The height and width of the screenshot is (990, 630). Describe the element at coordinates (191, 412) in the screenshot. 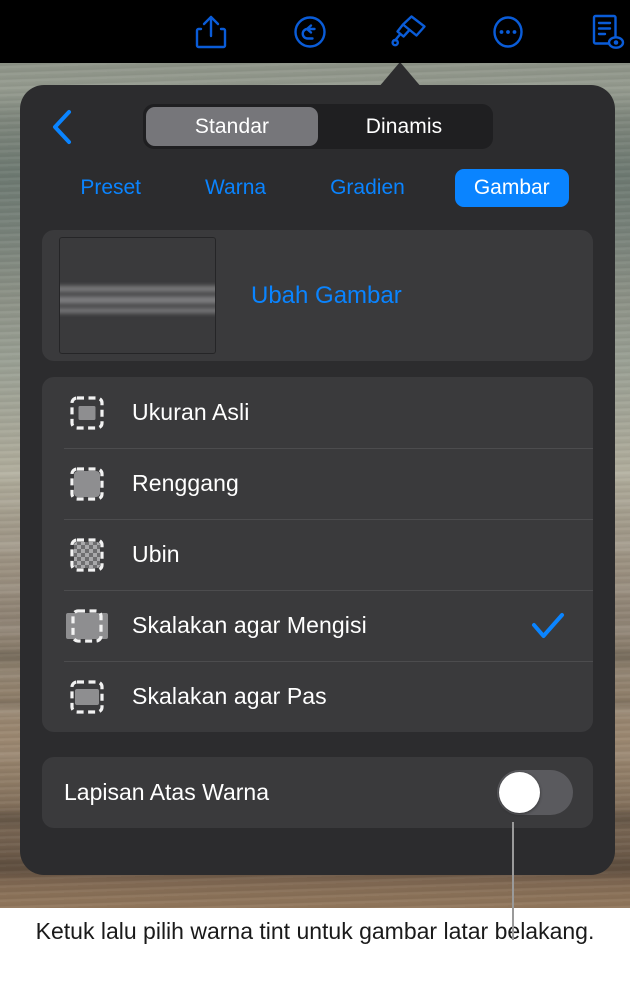

I see `list-item-label: Ukuran Asli` at that location.